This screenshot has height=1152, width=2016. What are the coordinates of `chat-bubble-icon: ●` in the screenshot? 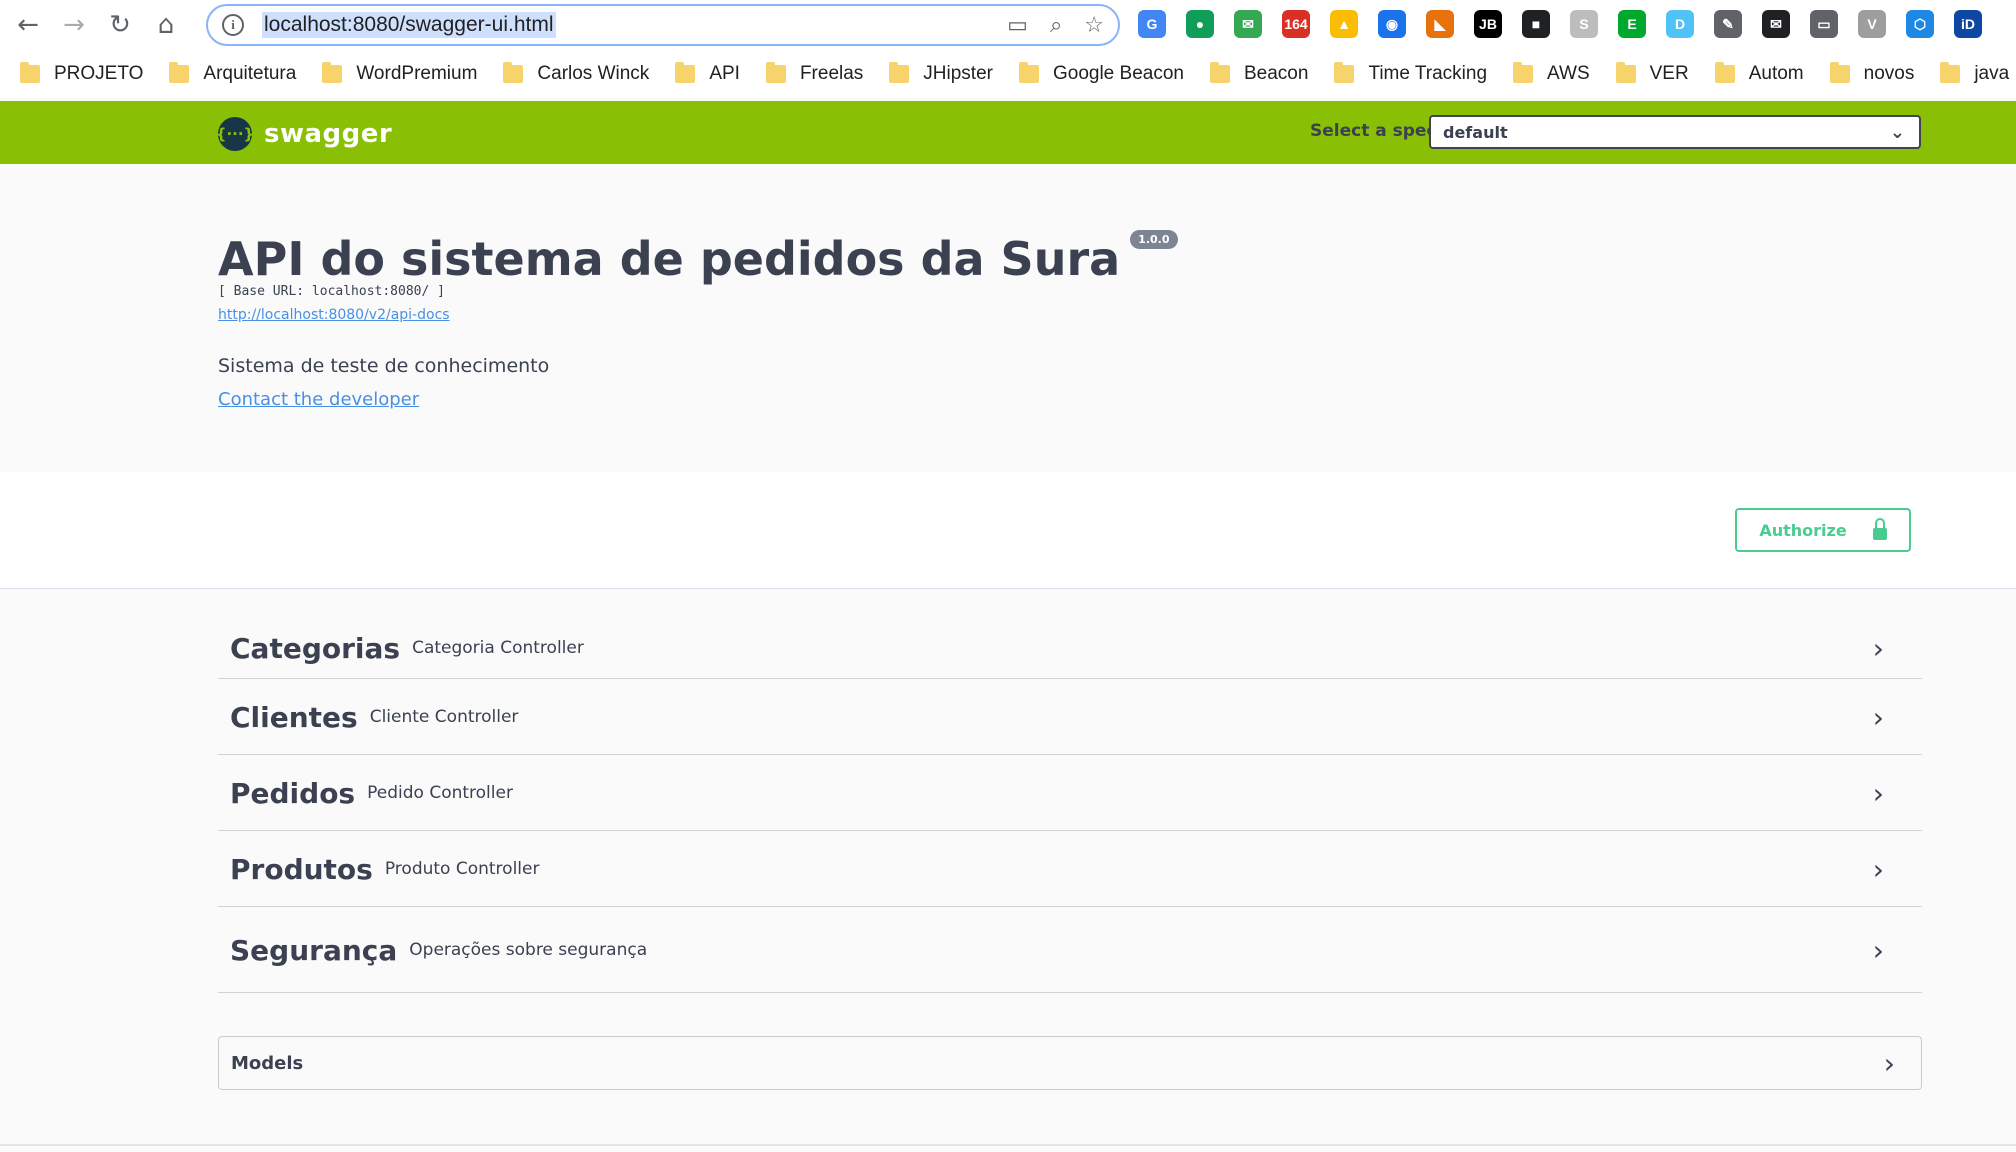 It's located at (1200, 24).